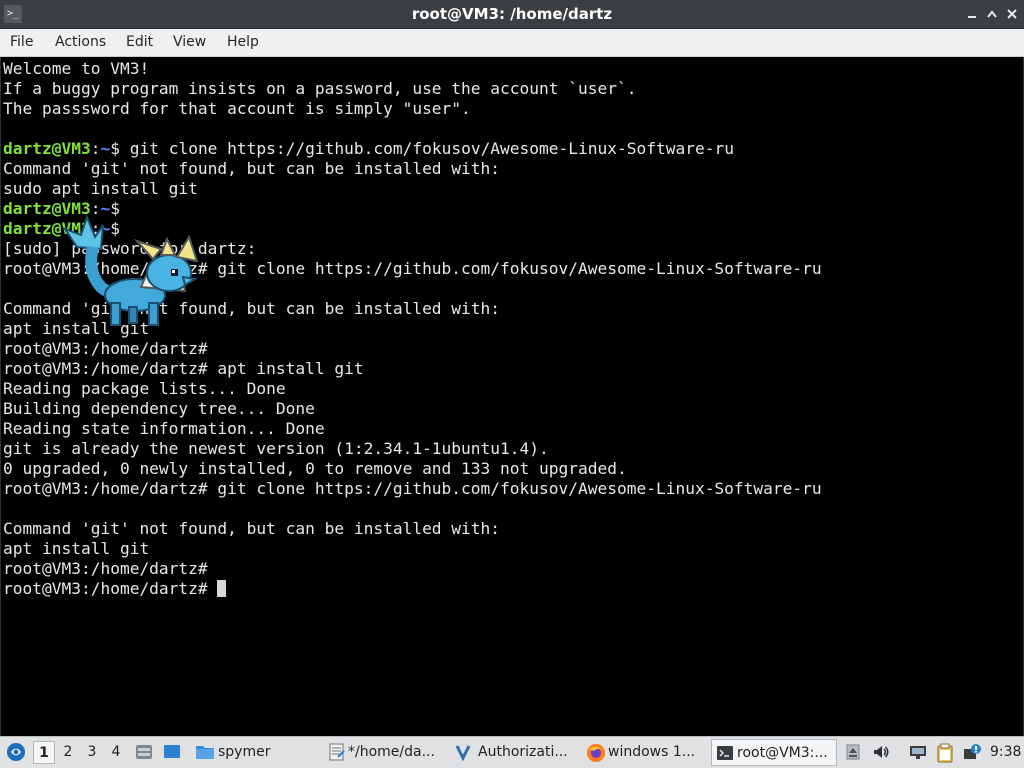  Describe the element at coordinates (68, 752) in the screenshot. I see `workspace-2: 2` at that location.